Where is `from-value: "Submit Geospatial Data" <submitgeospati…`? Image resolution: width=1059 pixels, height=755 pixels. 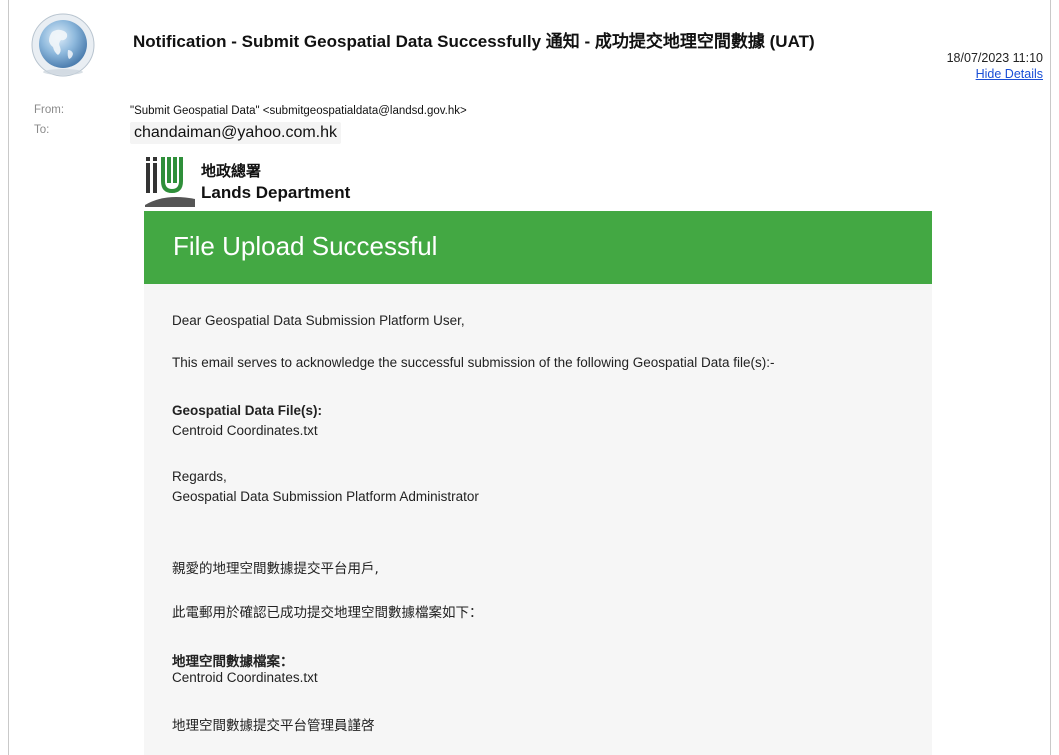
from-value: "Submit Geospatial Data" <submitgeospati… is located at coordinates (298, 111).